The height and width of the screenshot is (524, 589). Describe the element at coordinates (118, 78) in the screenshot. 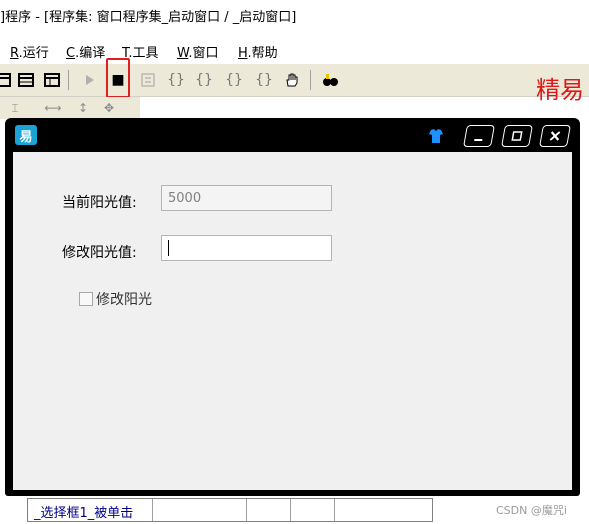

I see `stop-button-highlight` at that location.